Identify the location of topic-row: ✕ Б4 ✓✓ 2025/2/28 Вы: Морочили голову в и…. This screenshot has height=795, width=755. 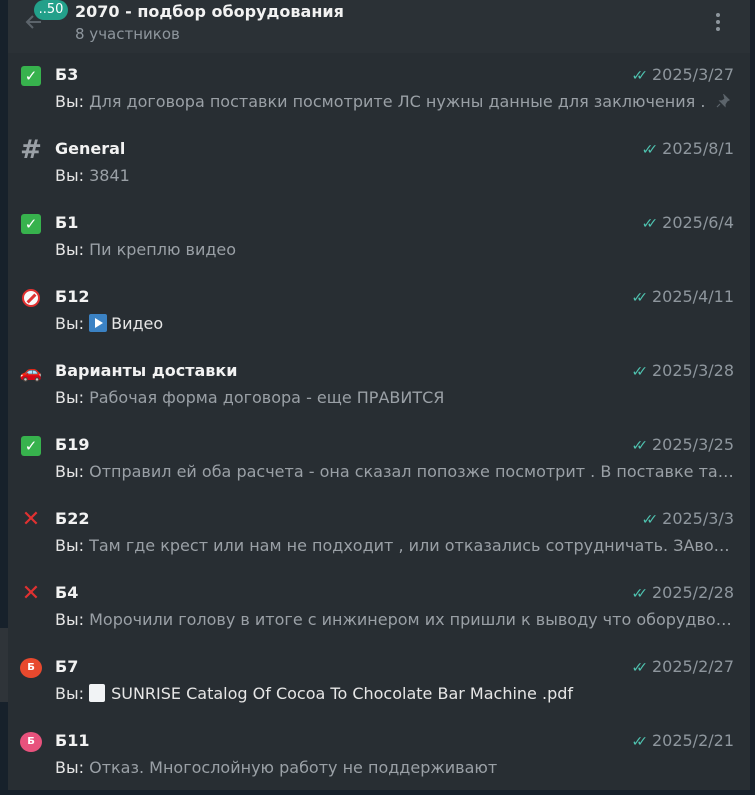
(379, 610).